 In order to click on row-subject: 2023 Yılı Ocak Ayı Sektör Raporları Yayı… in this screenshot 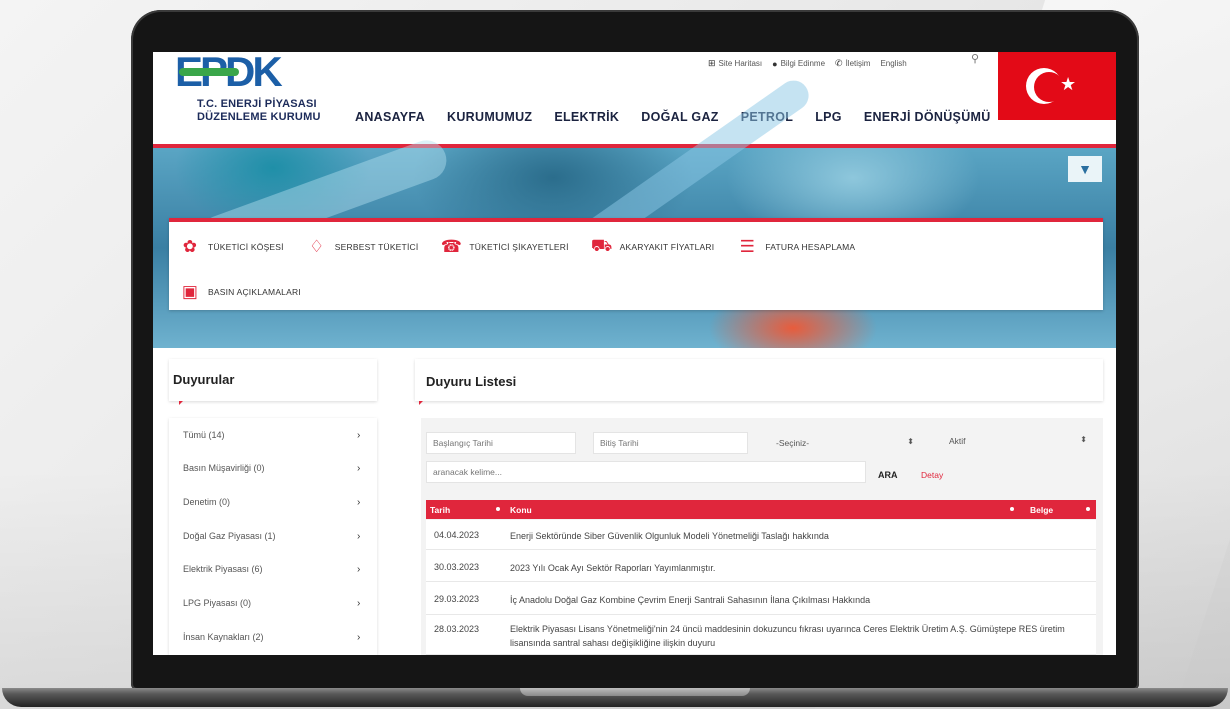, I will do `click(613, 568)`.